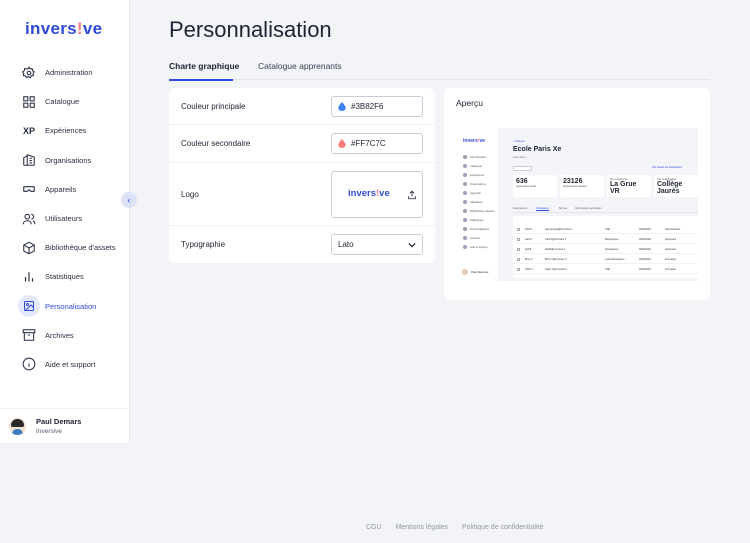  Describe the element at coordinates (368, 143) in the screenshot. I see `secondary-color-value: #FF7C7C` at that location.